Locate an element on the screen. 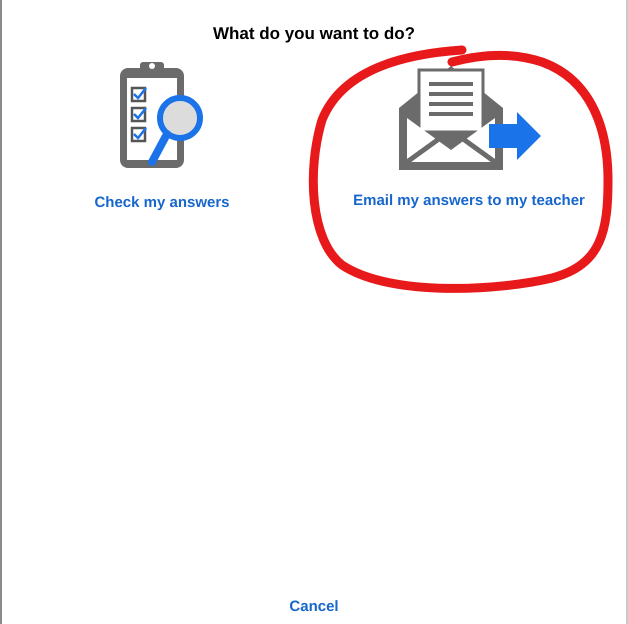  option-link: Check my answers is located at coordinates (162, 202).